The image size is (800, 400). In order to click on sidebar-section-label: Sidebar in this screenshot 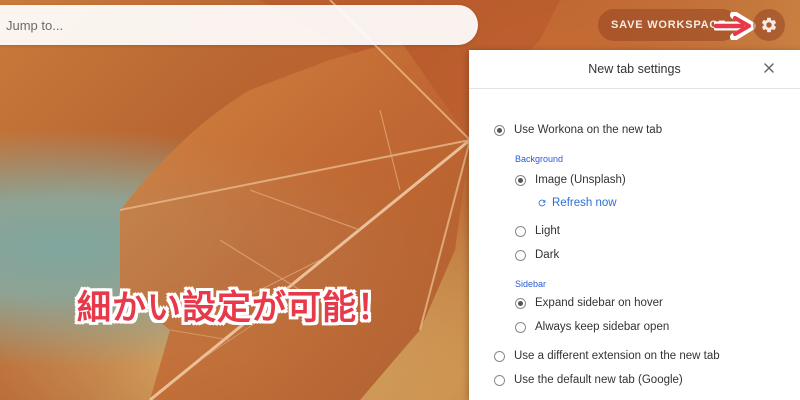, I will do `click(531, 284)`.